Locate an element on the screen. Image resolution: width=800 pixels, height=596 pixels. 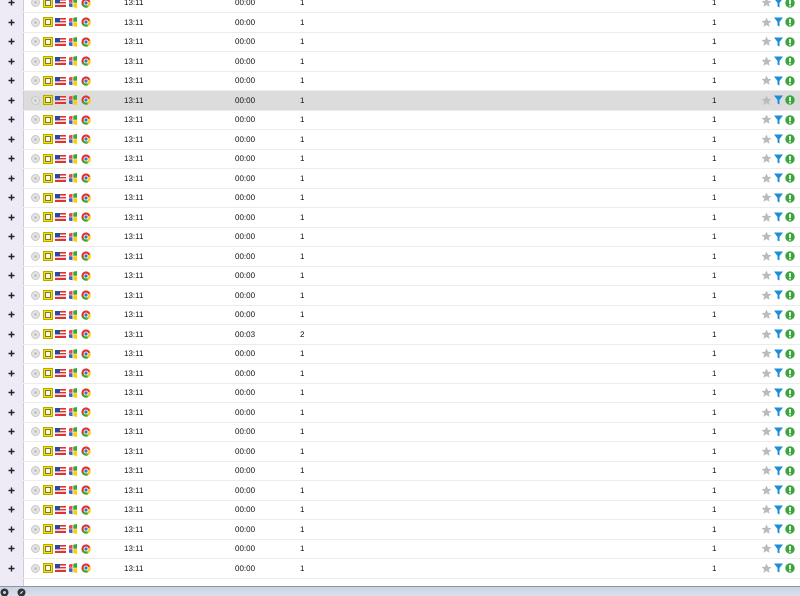
compass-icon is located at coordinates (21, 592).